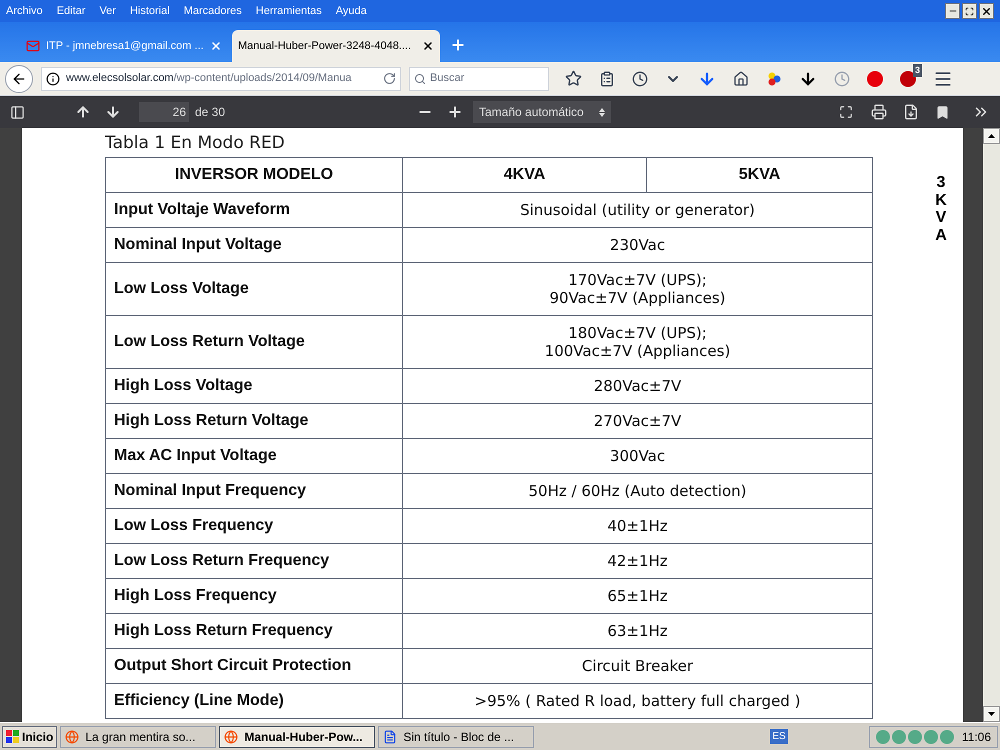 This screenshot has height=750, width=1000. What do you see at coordinates (458, 45) in the screenshot?
I see `new-tab-icon` at bounding box center [458, 45].